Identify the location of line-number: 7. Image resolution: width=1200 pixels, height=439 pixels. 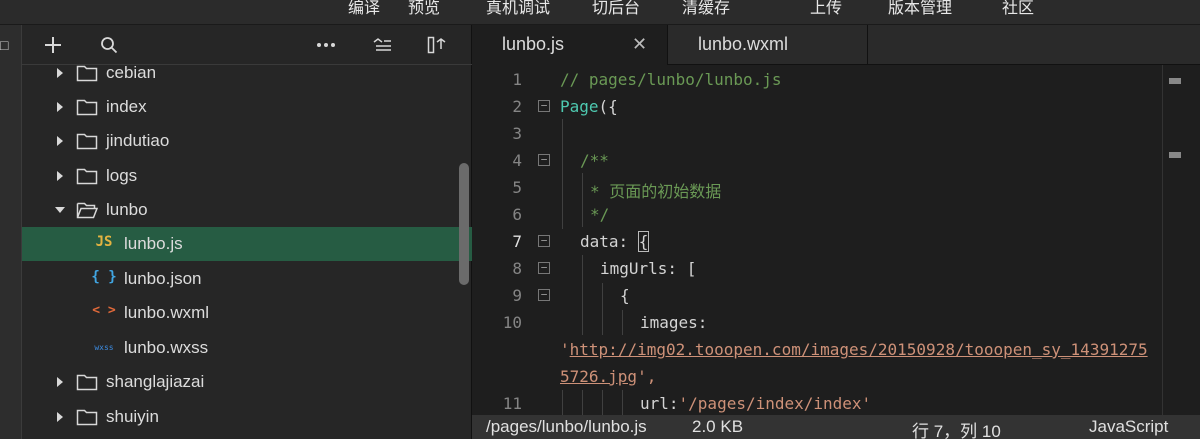
(517, 241).